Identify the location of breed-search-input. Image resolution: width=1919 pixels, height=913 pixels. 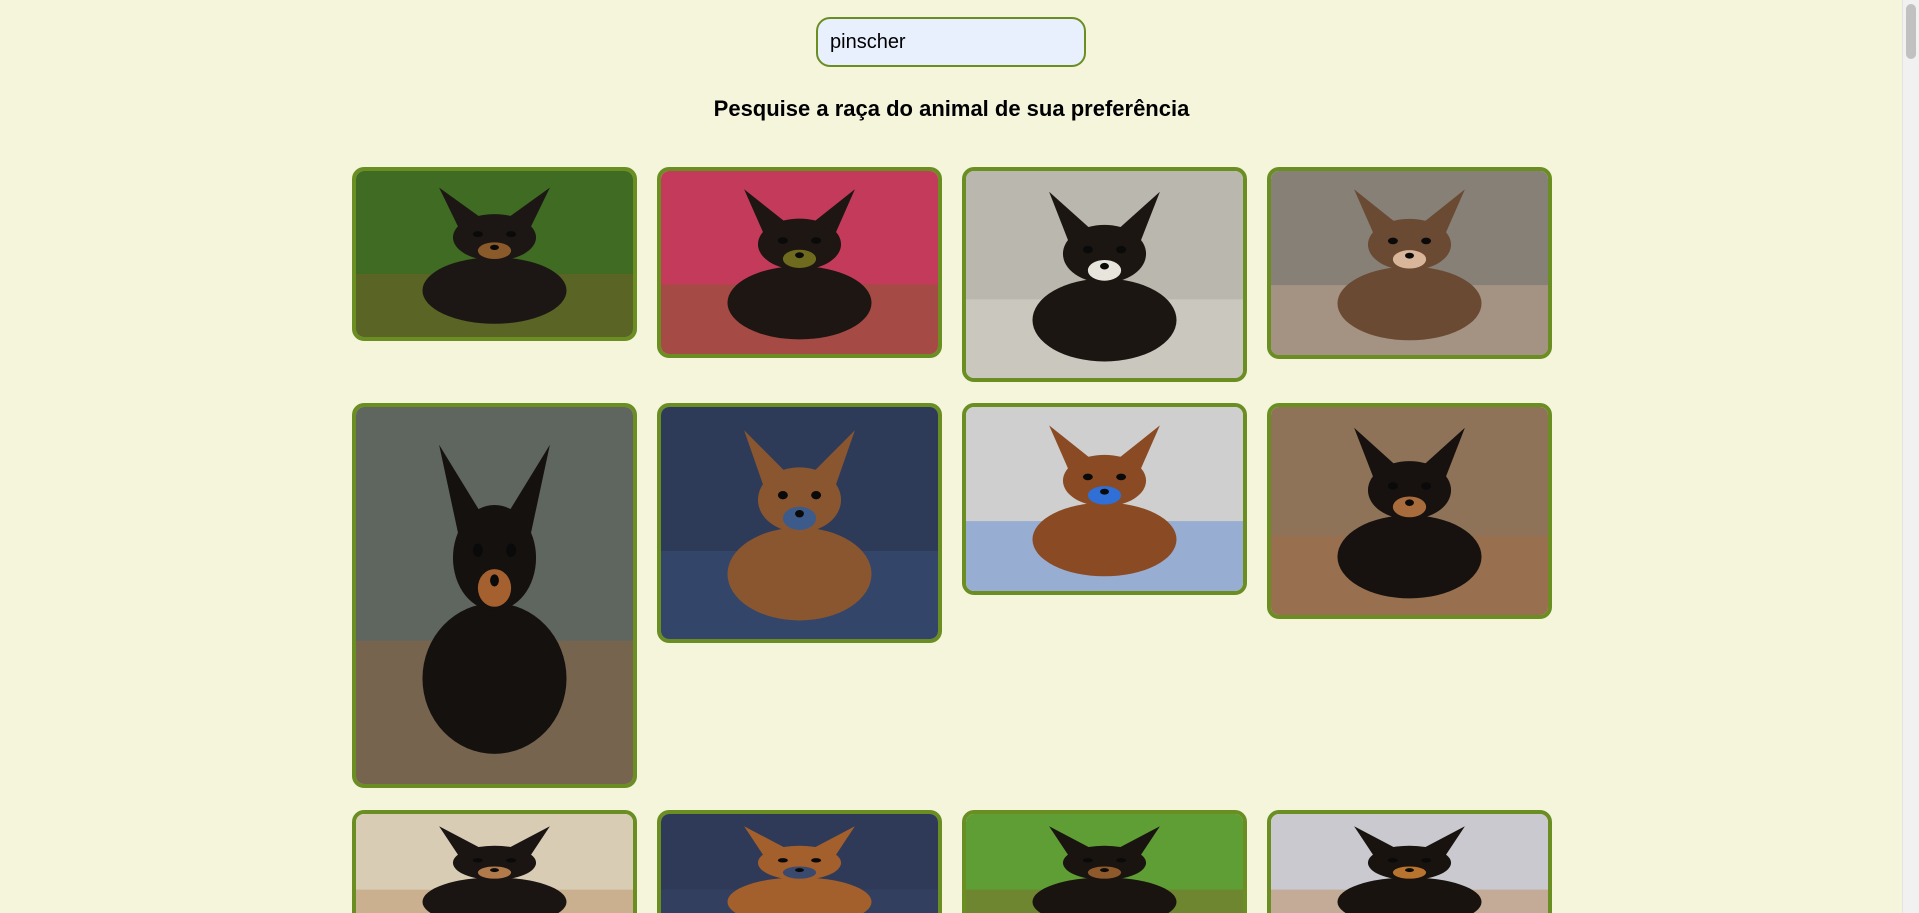
(951, 42).